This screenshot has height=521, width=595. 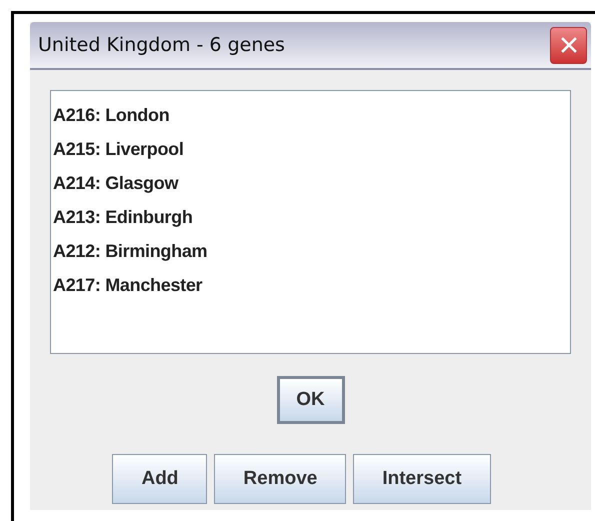 I want to click on list-item: A214: Glasgow, so click(x=115, y=183).